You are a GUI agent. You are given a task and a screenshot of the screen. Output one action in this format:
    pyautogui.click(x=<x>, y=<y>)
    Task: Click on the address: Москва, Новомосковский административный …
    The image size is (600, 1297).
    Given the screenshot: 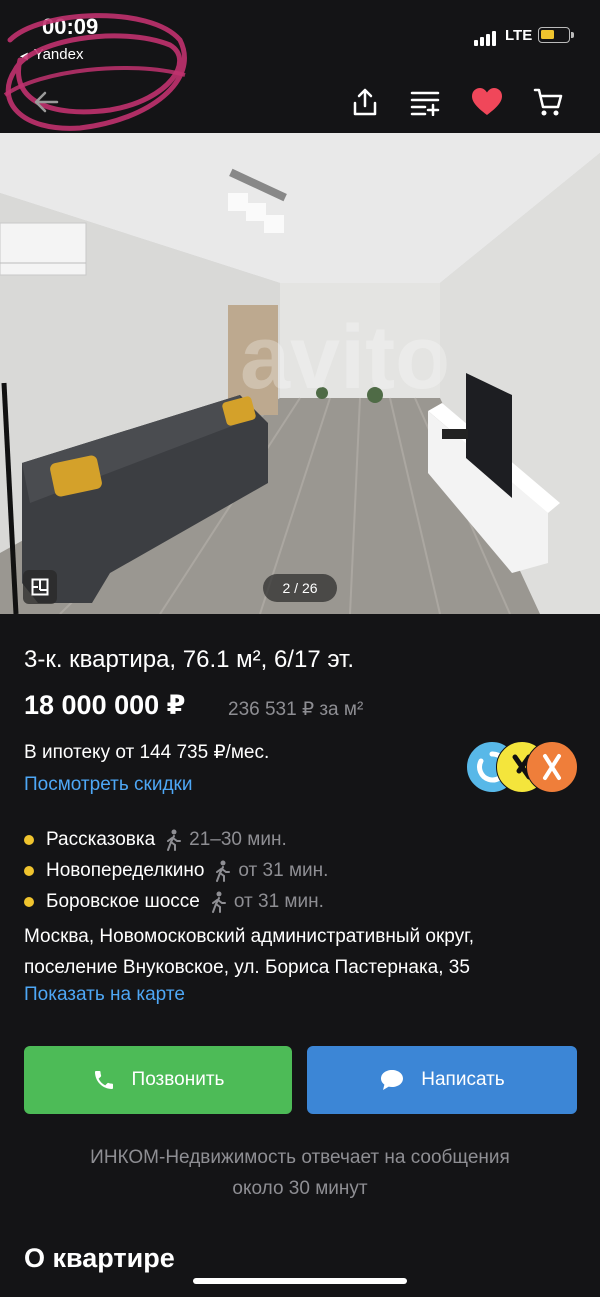 What is the action you would take?
    pyautogui.click(x=304, y=952)
    